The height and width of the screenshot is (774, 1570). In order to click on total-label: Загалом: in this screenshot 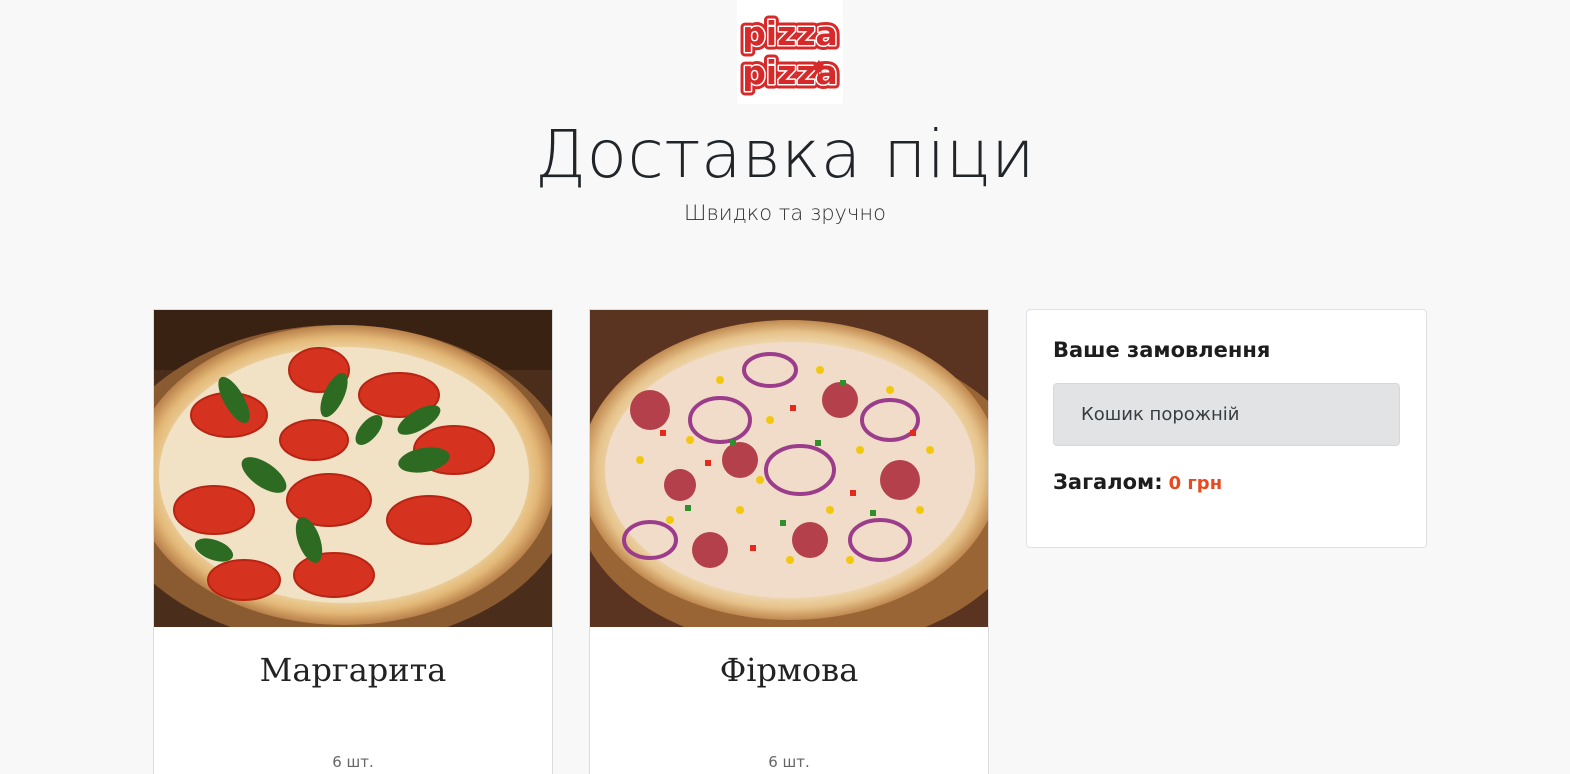, I will do `click(1108, 482)`.